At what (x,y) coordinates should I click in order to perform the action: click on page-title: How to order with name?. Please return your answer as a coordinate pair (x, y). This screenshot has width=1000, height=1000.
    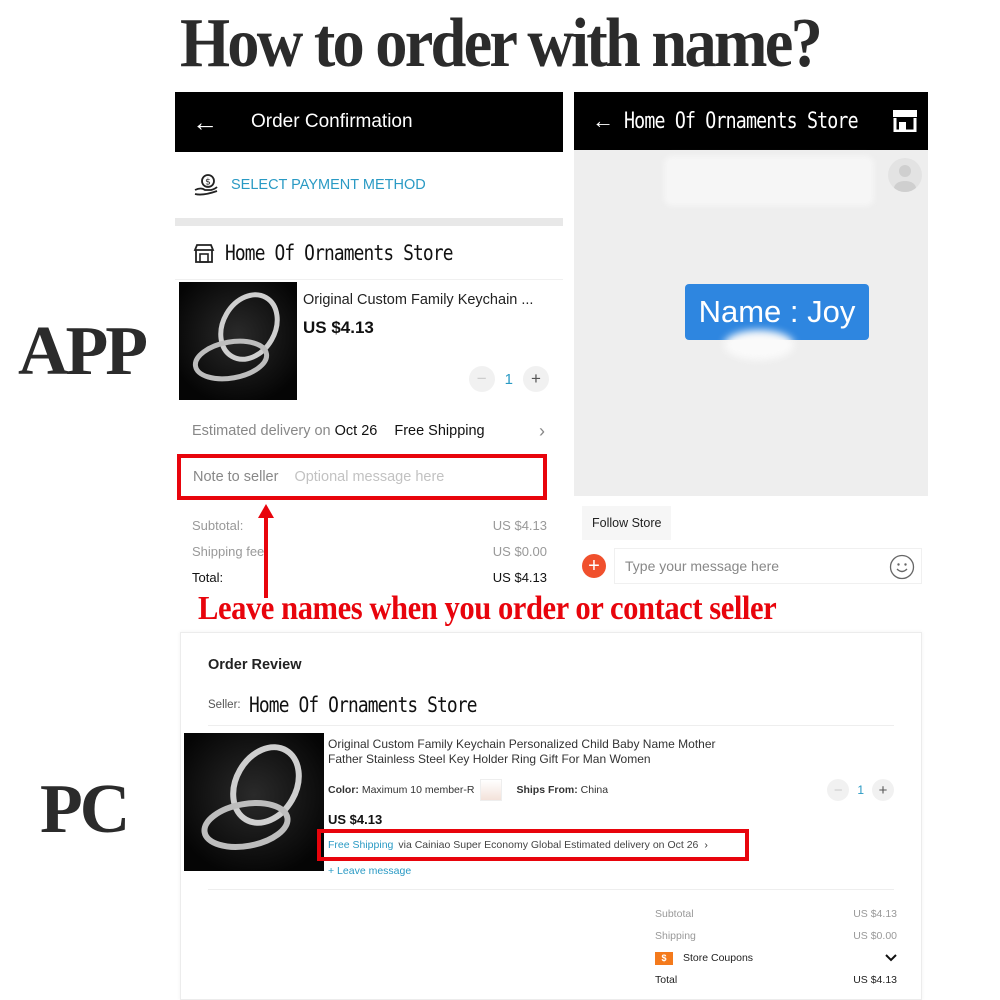
    Looking at the image, I should click on (501, 43).